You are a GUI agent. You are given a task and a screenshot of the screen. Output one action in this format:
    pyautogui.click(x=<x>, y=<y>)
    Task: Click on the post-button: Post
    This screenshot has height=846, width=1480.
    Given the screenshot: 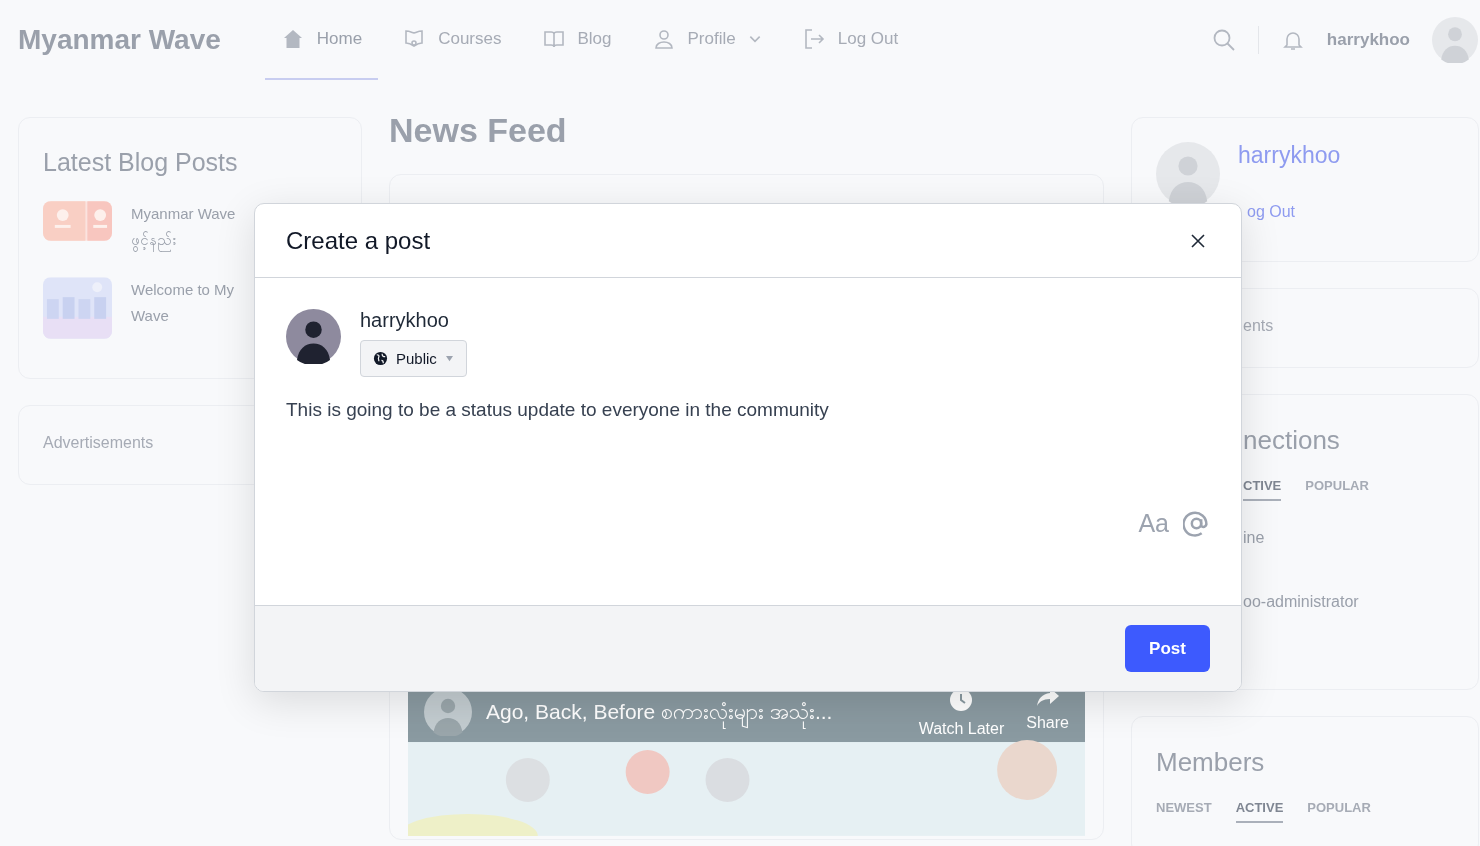 What is the action you would take?
    pyautogui.click(x=1167, y=648)
    